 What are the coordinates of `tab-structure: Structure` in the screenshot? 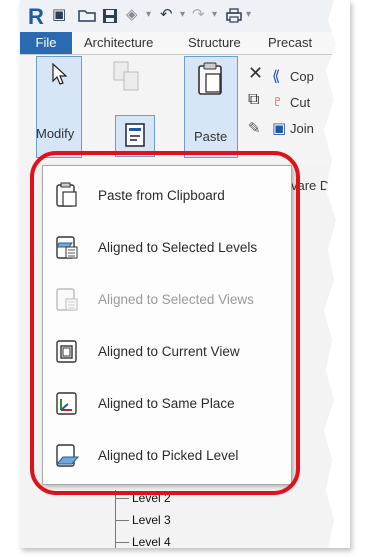 It's located at (214, 42).